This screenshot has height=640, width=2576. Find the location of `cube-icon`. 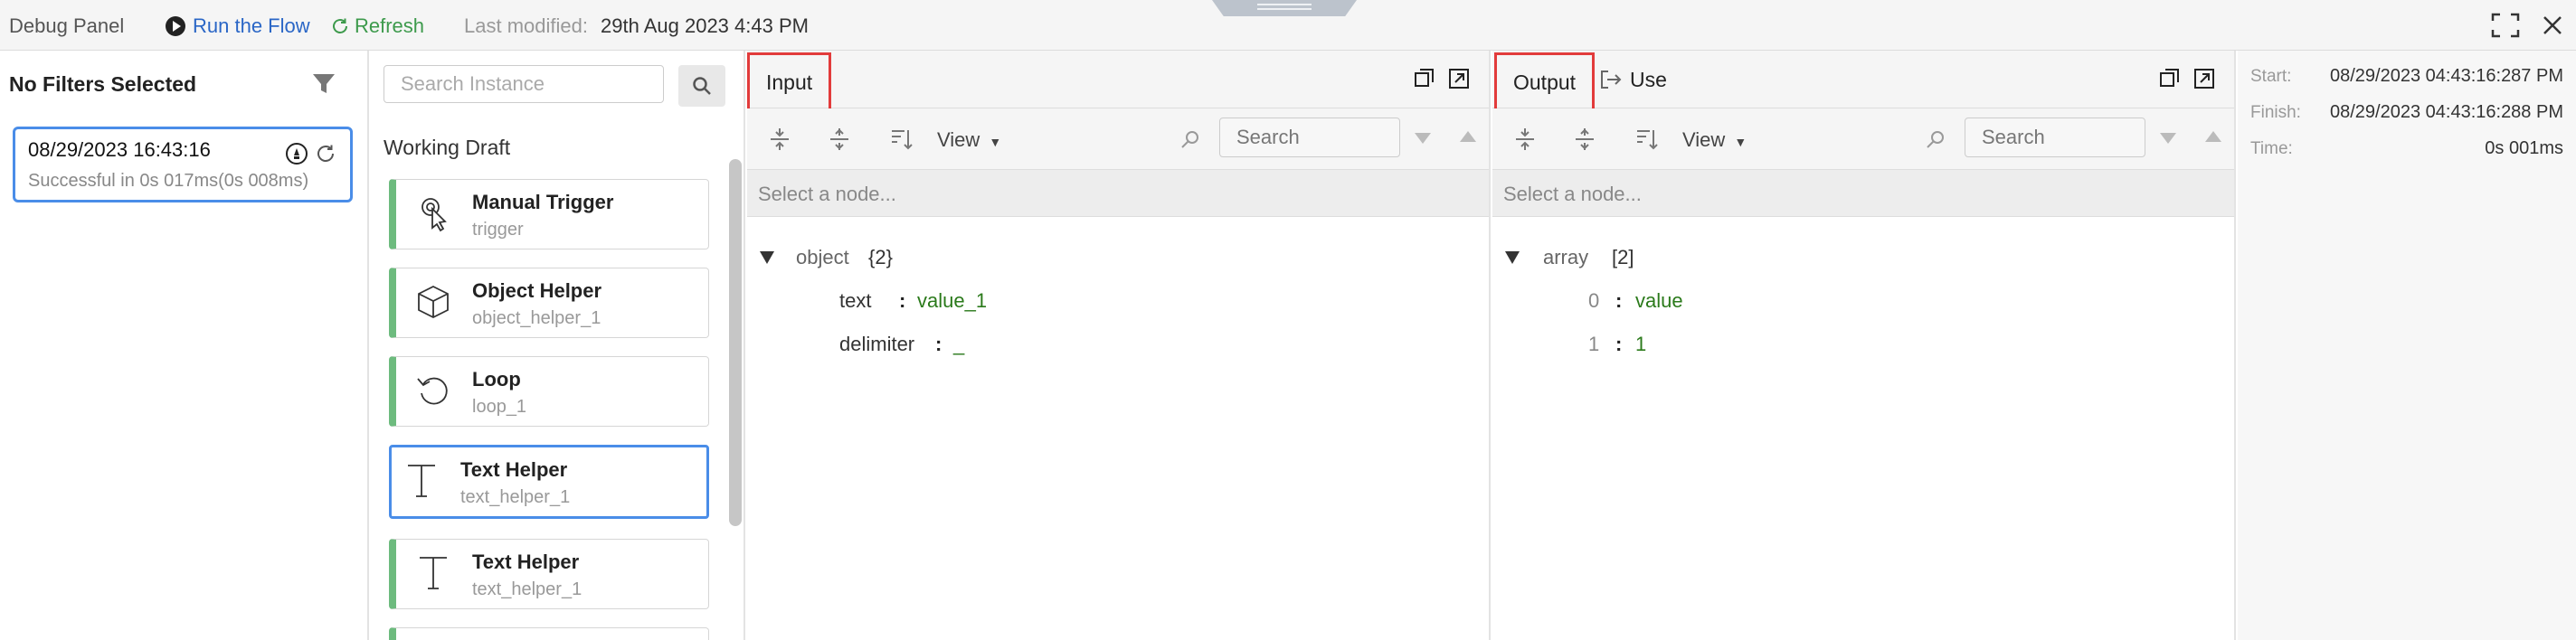

cube-icon is located at coordinates (433, 302).